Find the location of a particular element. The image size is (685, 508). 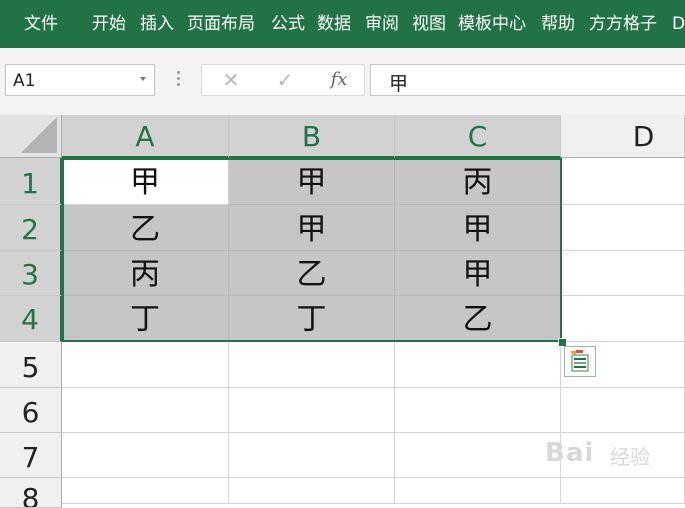

row-header-1: 1 is located at coordinates (31, 181).